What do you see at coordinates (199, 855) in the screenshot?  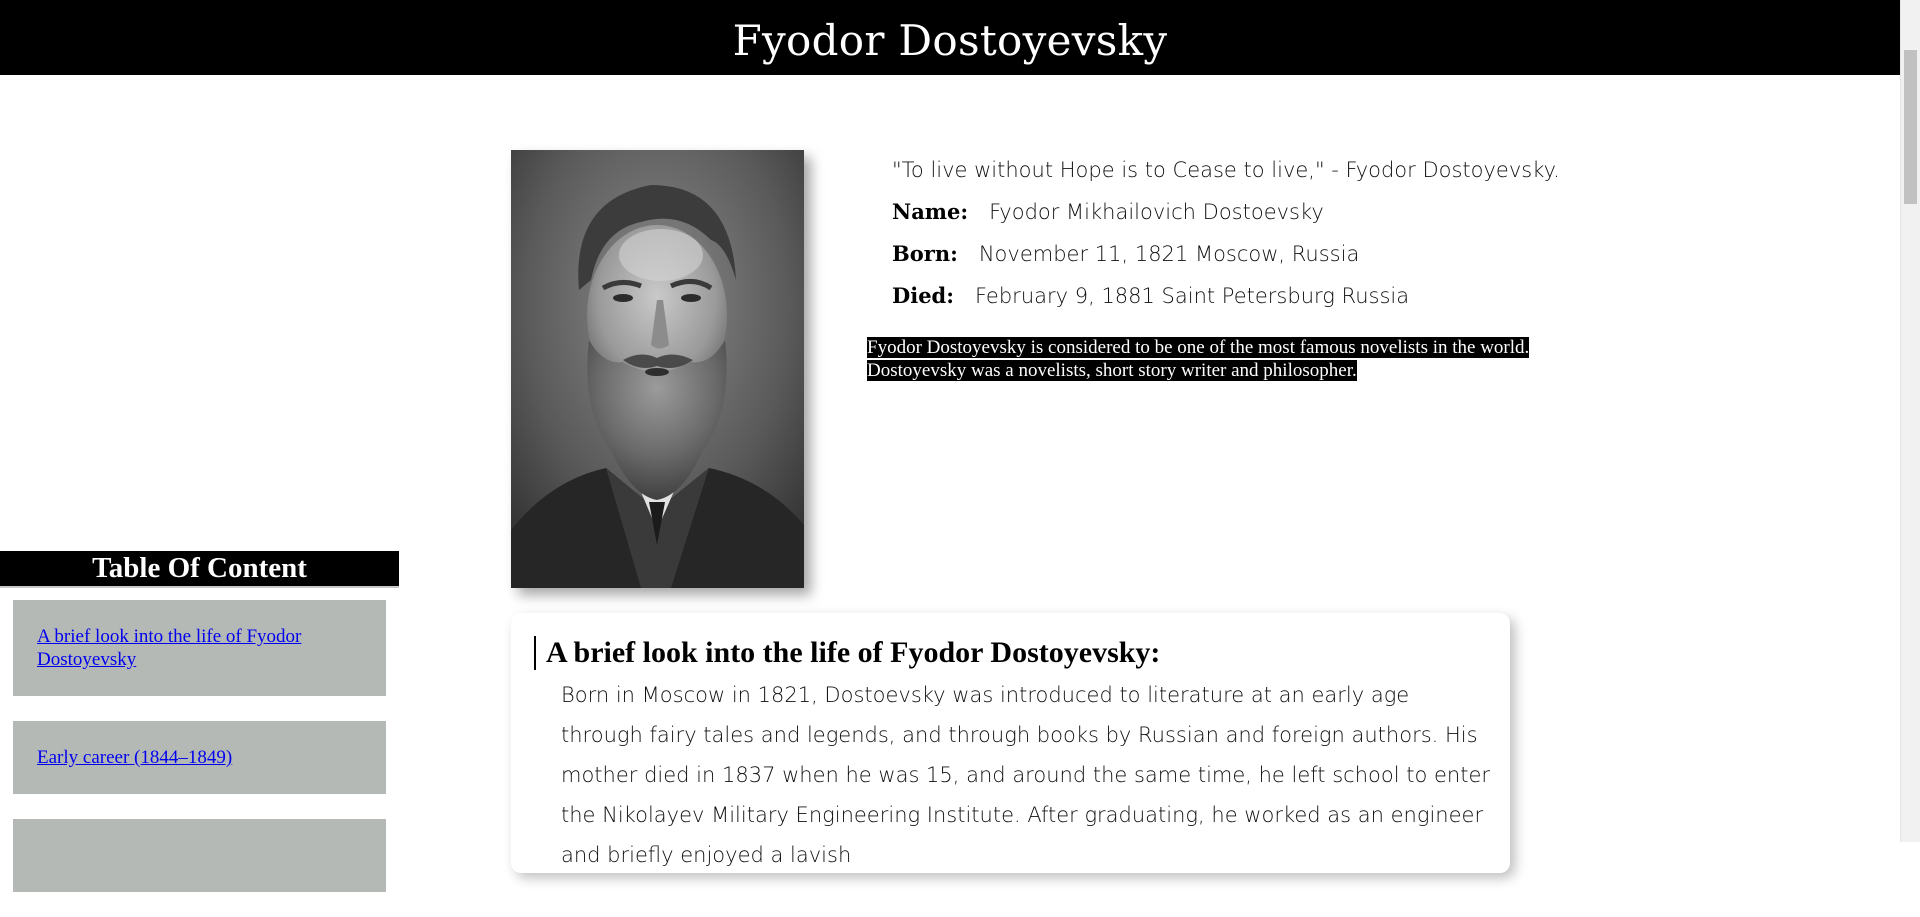 I see `toc-item-next` at bounding box center [199, 855].